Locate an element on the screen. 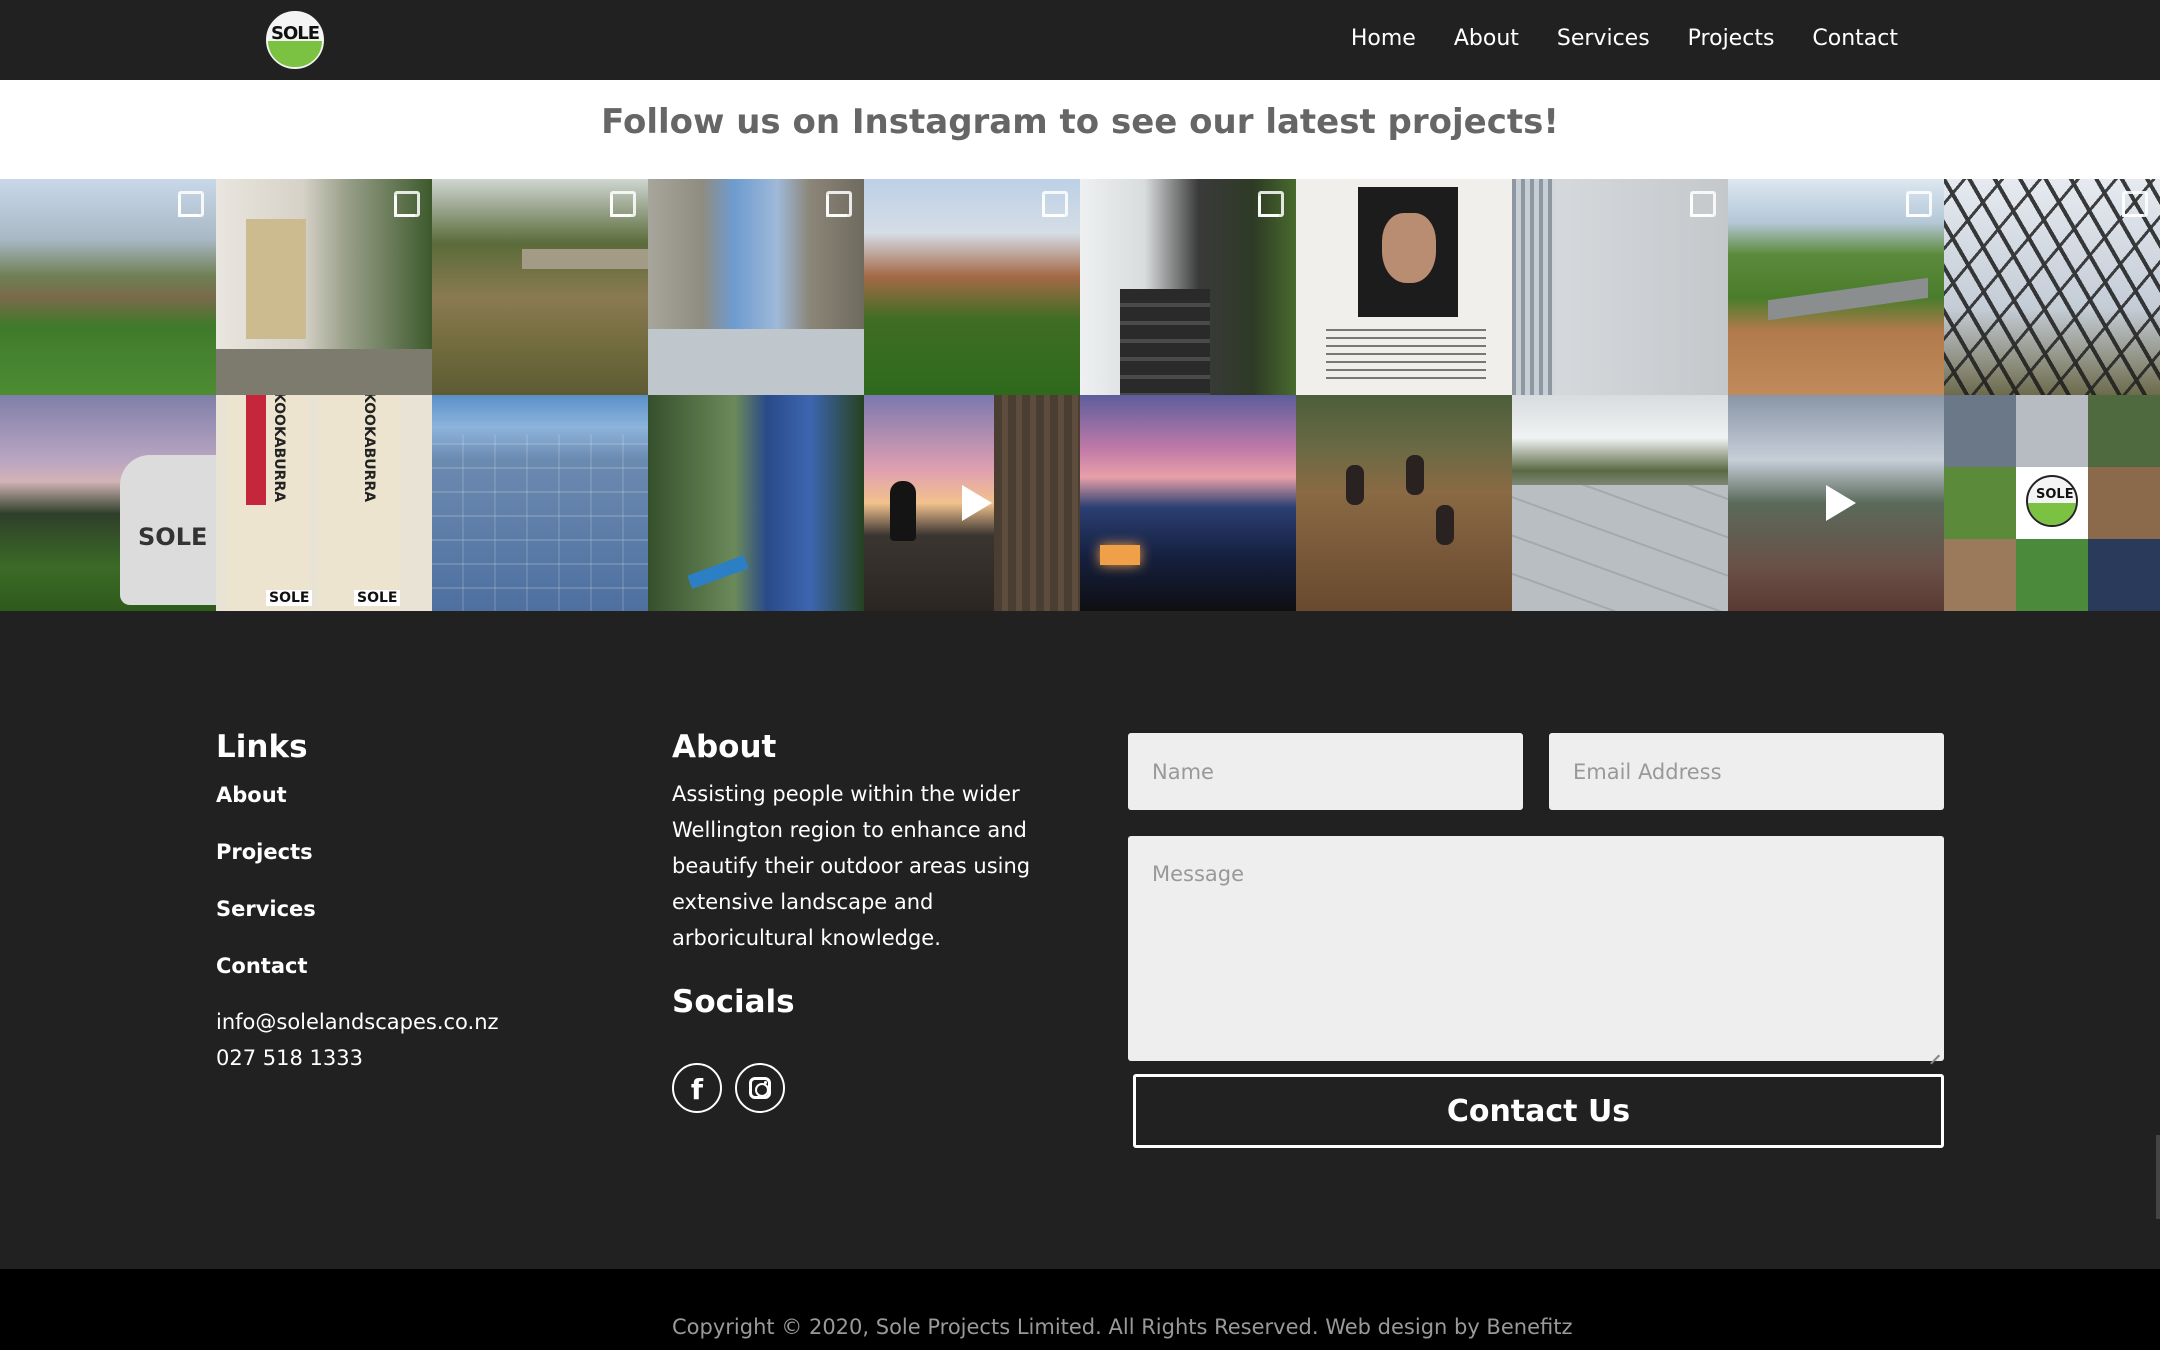  about-title: About is located at coordinates (724, 747).